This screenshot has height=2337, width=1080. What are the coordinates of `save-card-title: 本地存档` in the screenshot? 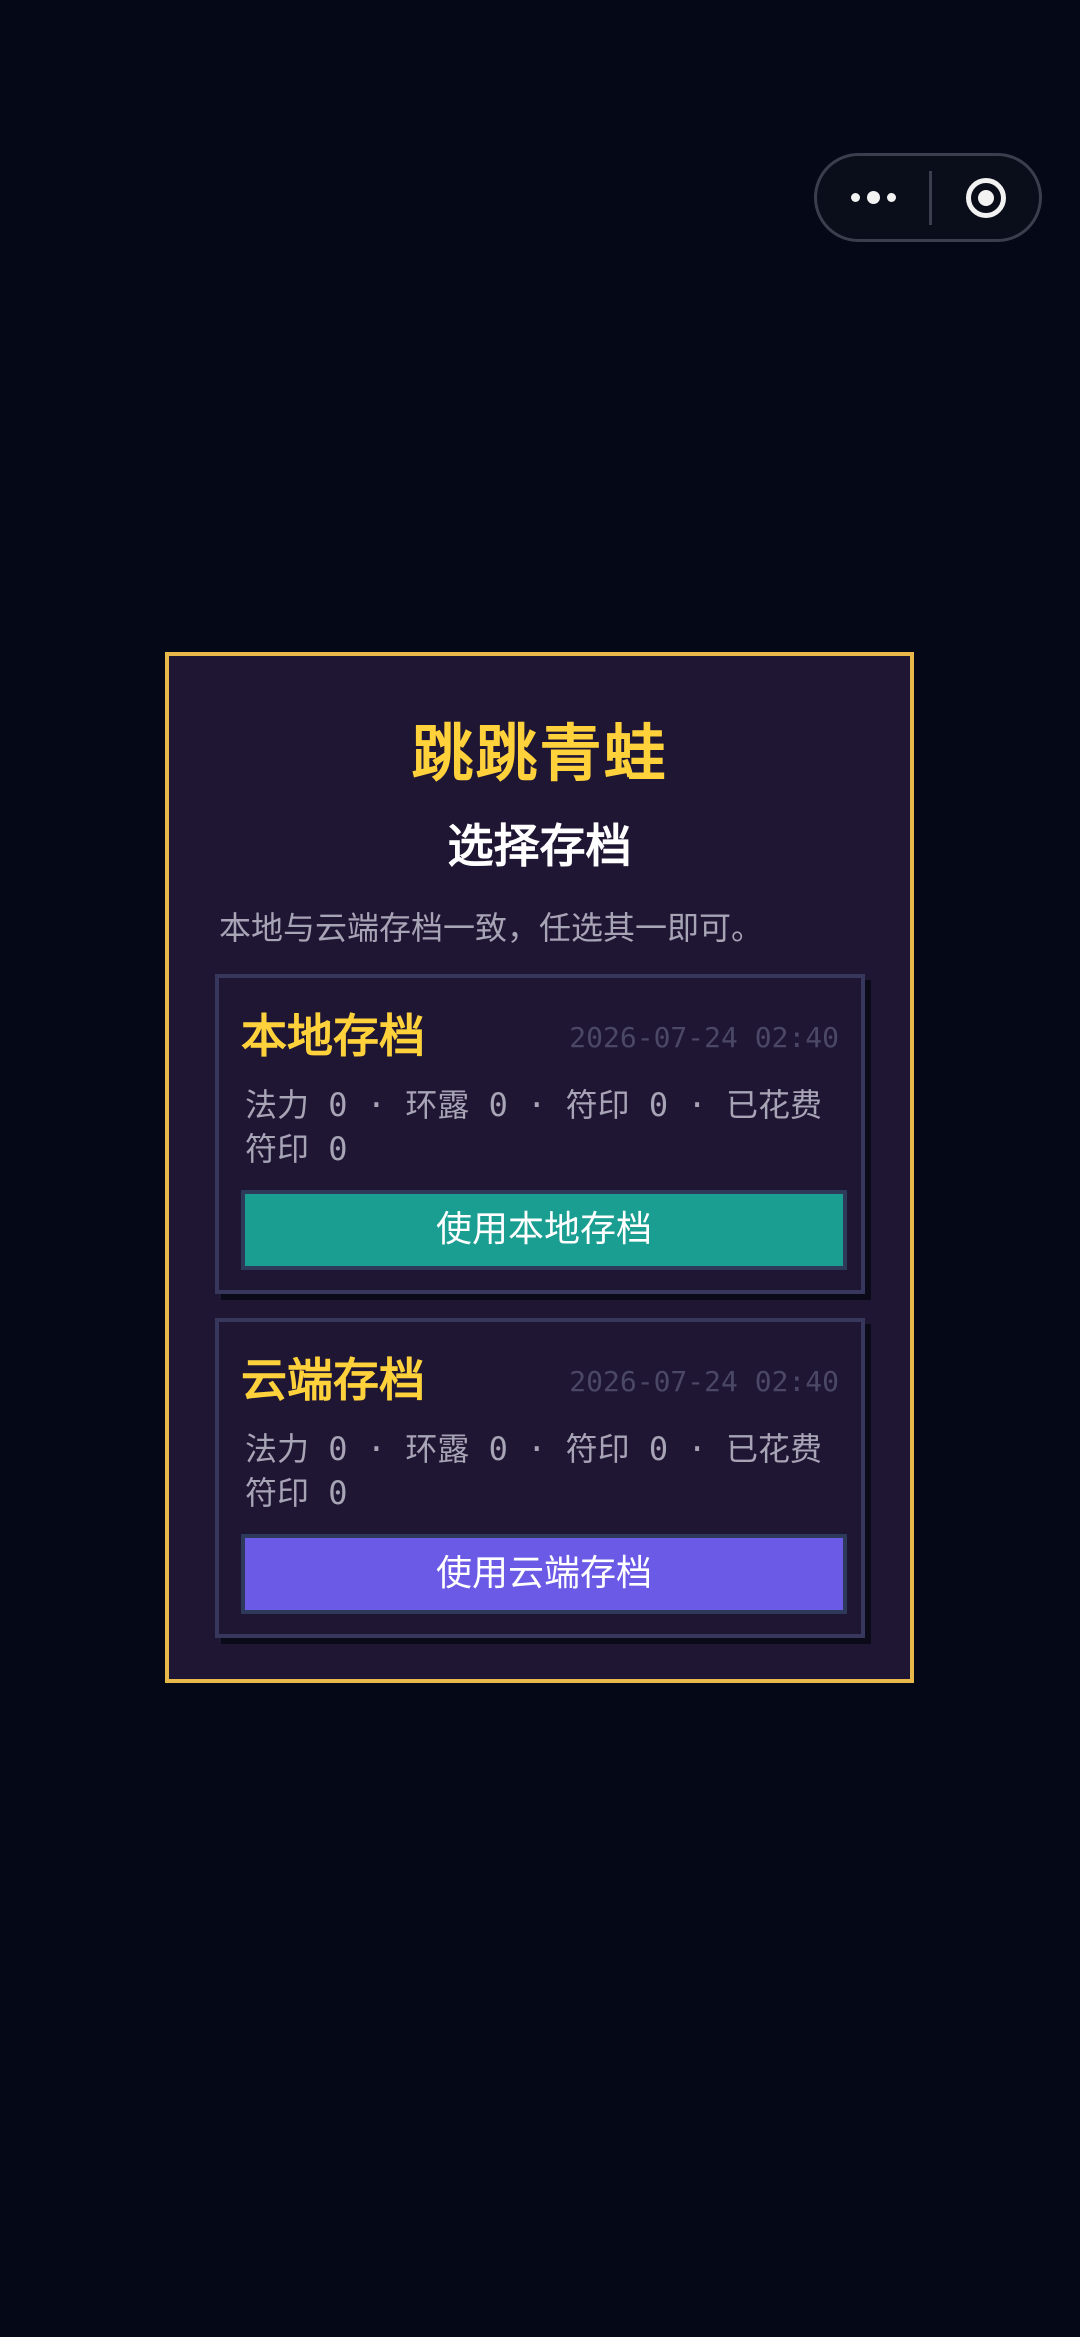 It's located at (333, 1036).